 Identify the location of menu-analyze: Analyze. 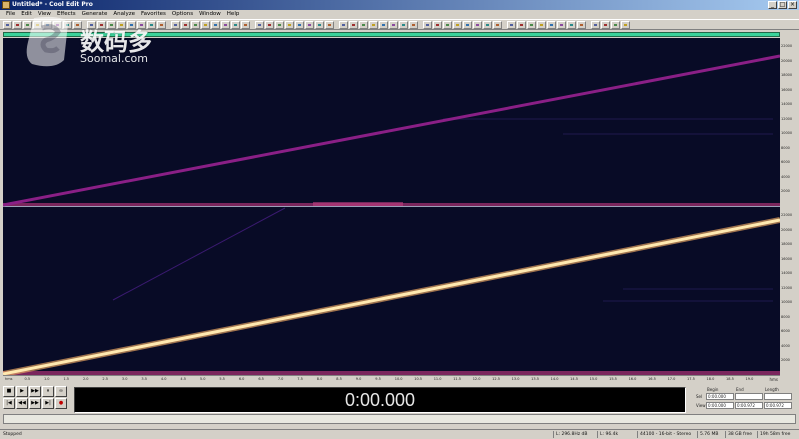
(124, 14).